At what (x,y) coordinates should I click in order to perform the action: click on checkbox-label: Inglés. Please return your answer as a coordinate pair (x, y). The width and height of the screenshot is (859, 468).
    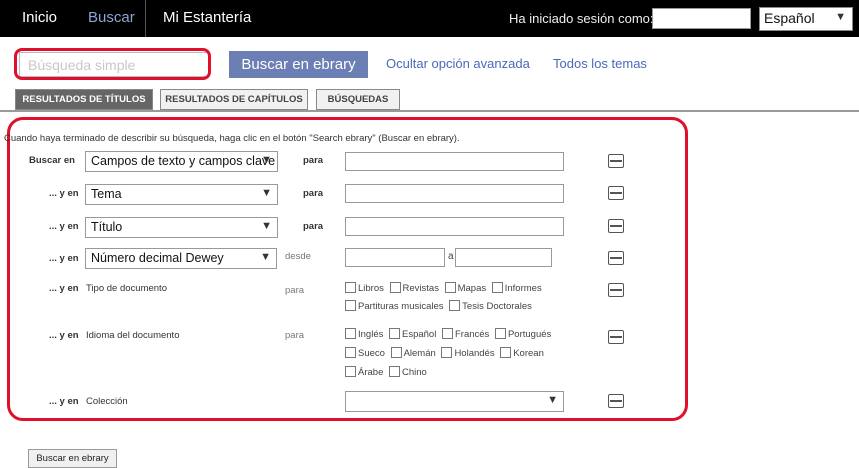
    Looking at the image, I should click on (371, 334).